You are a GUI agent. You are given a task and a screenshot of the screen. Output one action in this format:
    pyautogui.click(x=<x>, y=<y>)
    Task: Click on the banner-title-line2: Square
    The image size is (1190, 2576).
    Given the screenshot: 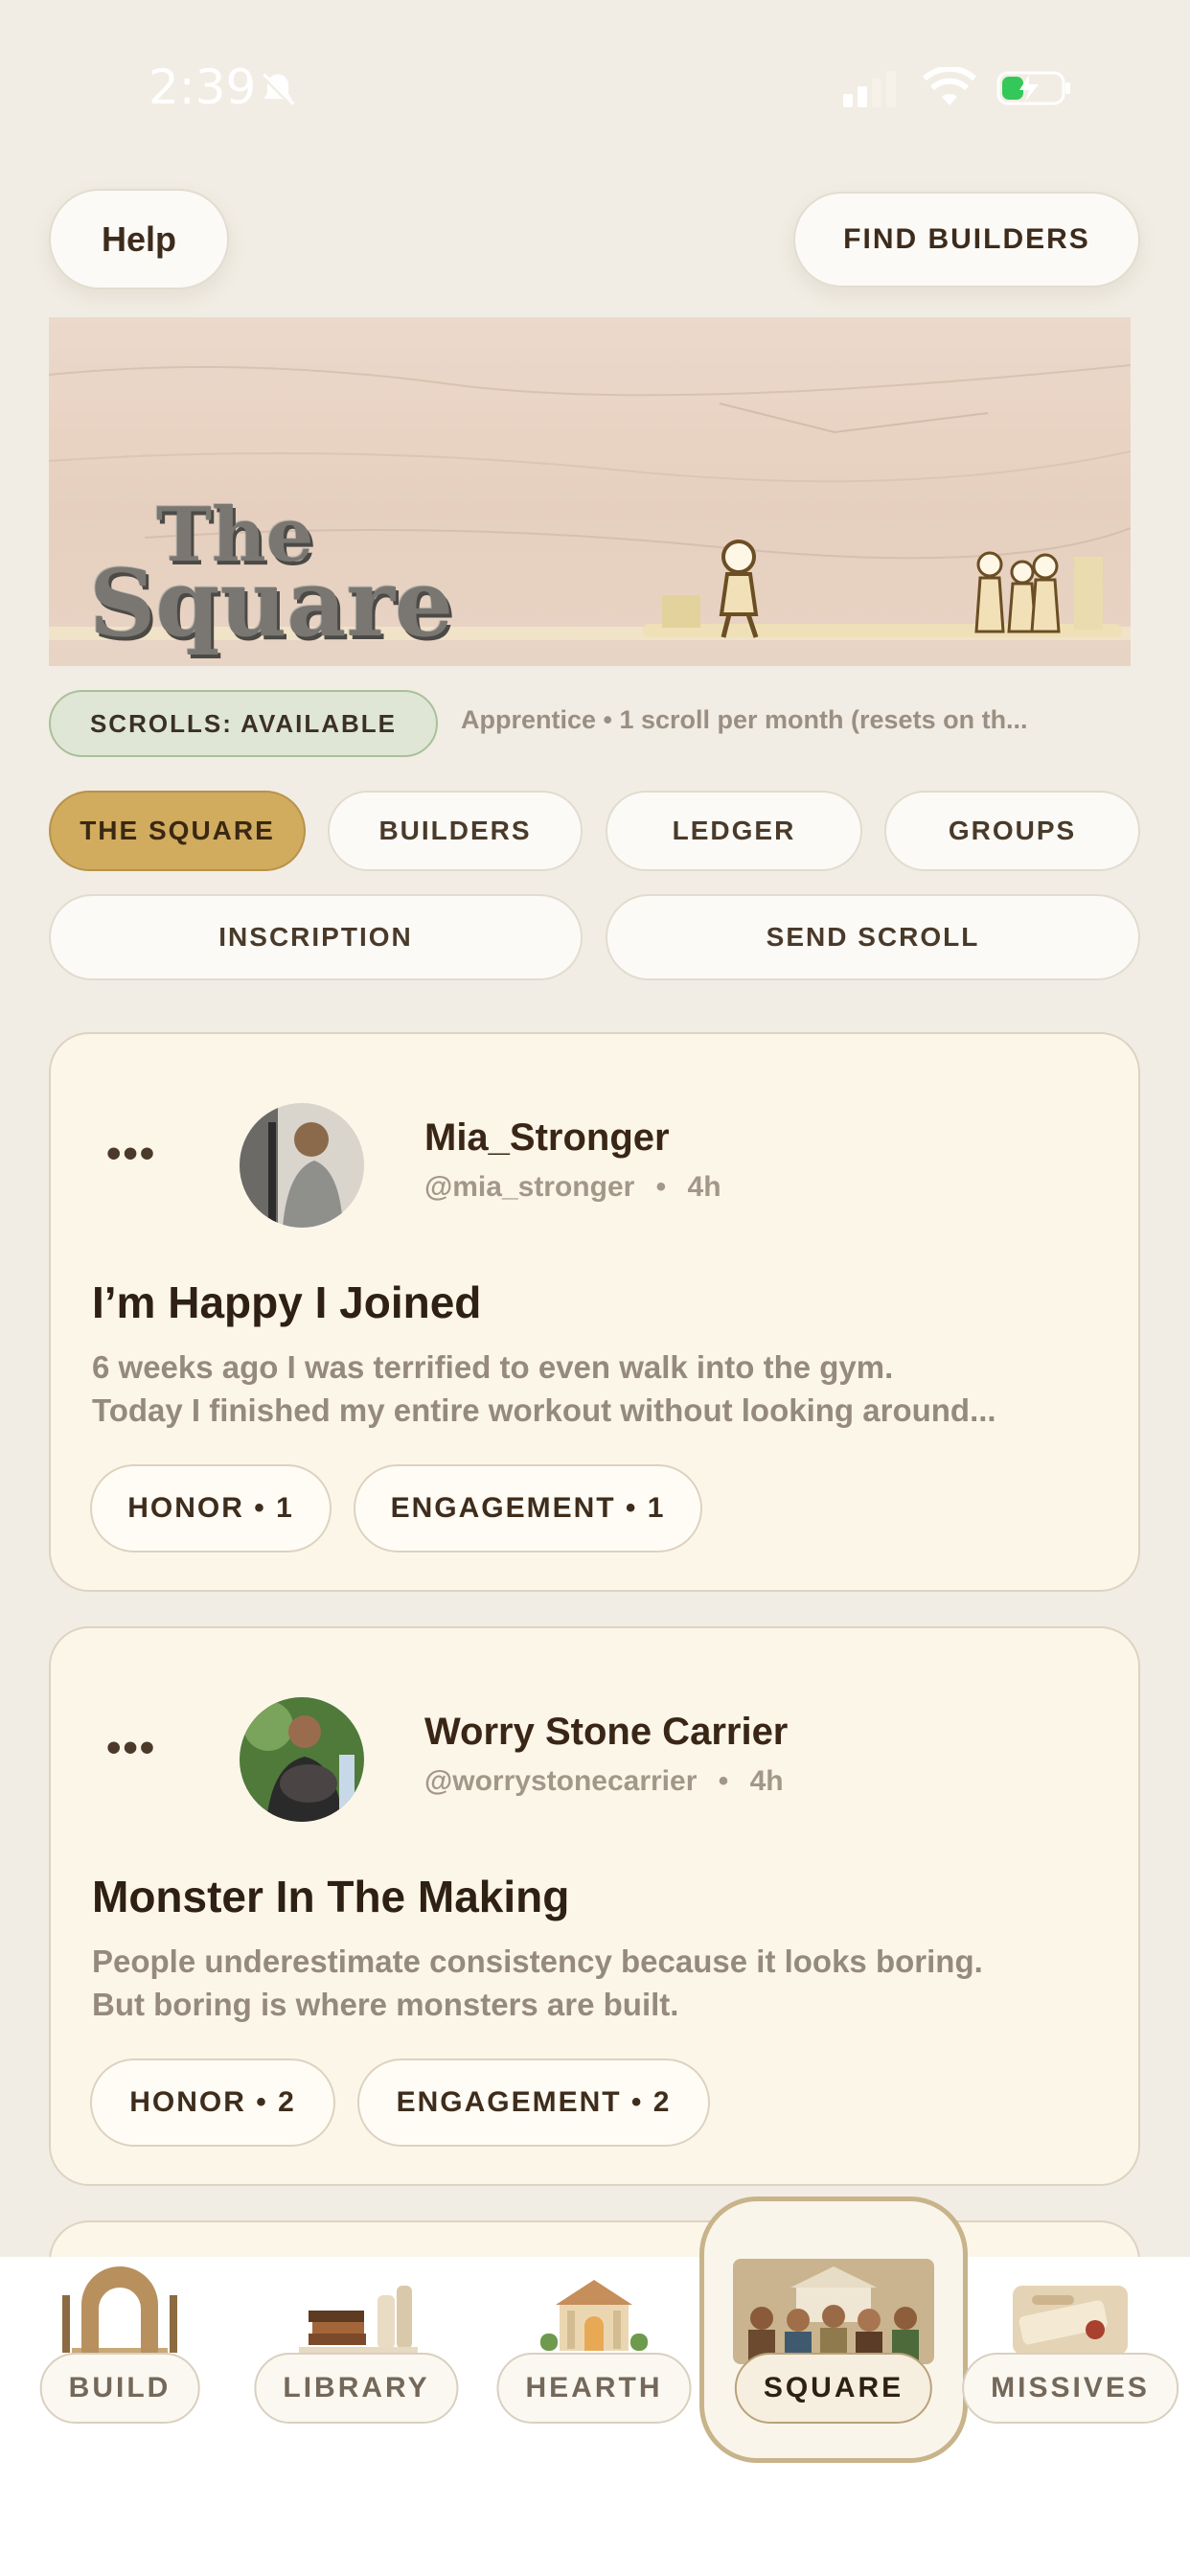 What is the action you would take?
    pyautogui.click(x=271, y=602)
    